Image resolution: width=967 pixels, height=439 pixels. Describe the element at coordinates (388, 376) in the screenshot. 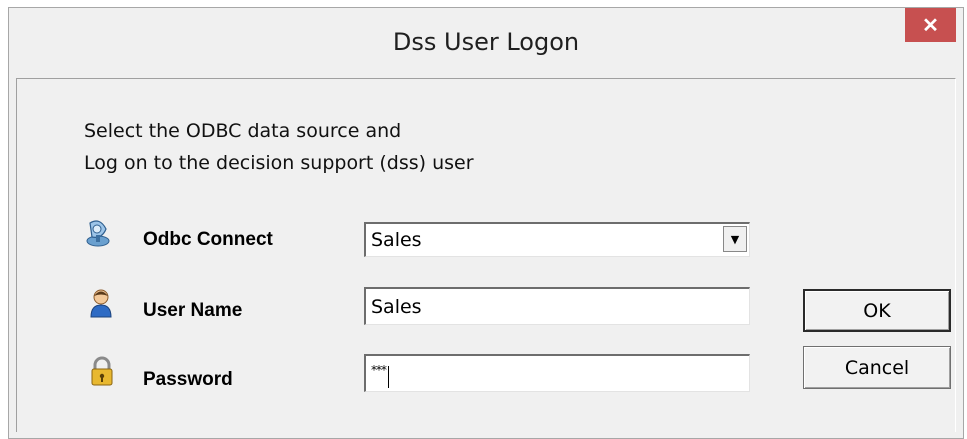

I see `text-cursor` at that location.